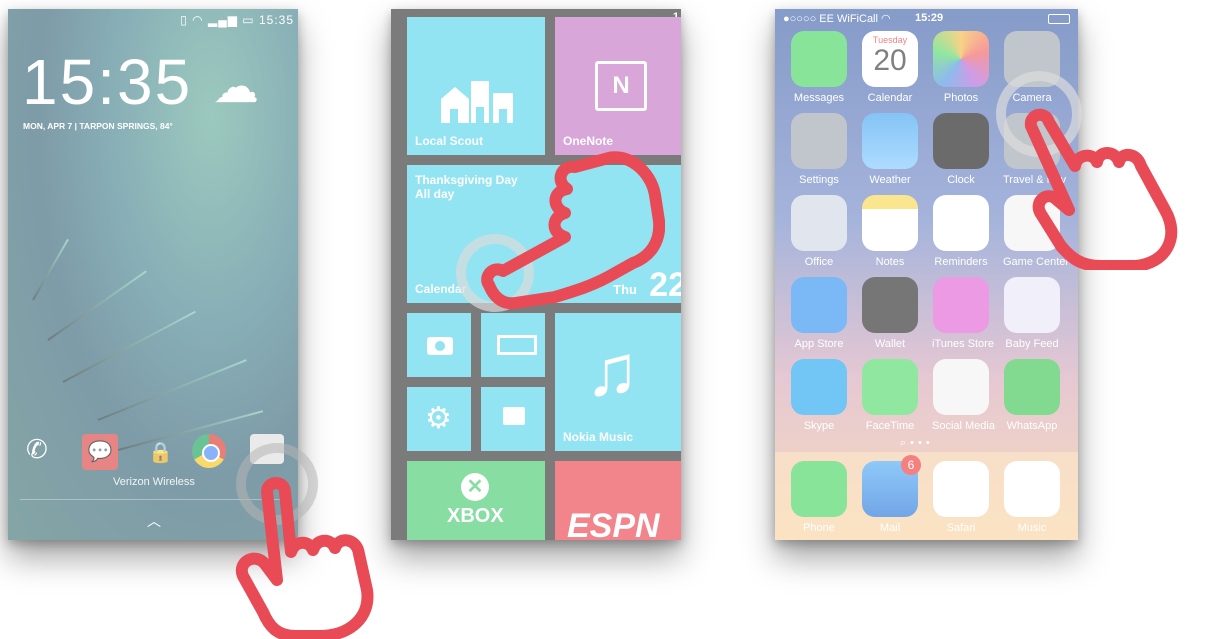  What do you see at coordinates (819, 262) in the screenshot?
I see `app-label: Office` at bounding box center [819, 262].